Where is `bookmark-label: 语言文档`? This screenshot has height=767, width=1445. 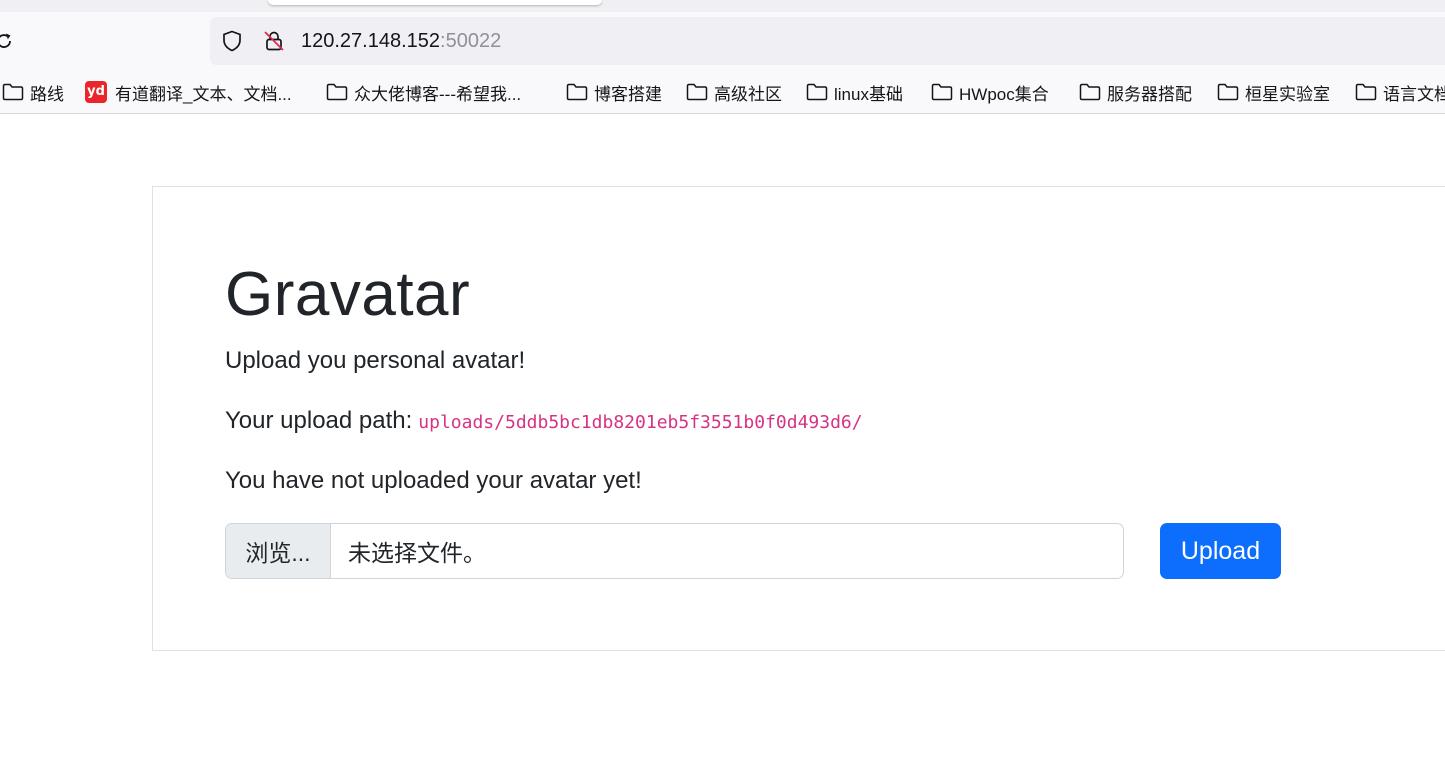
bookmark-label: 语言文档 is located at coordinates (1414, 94).